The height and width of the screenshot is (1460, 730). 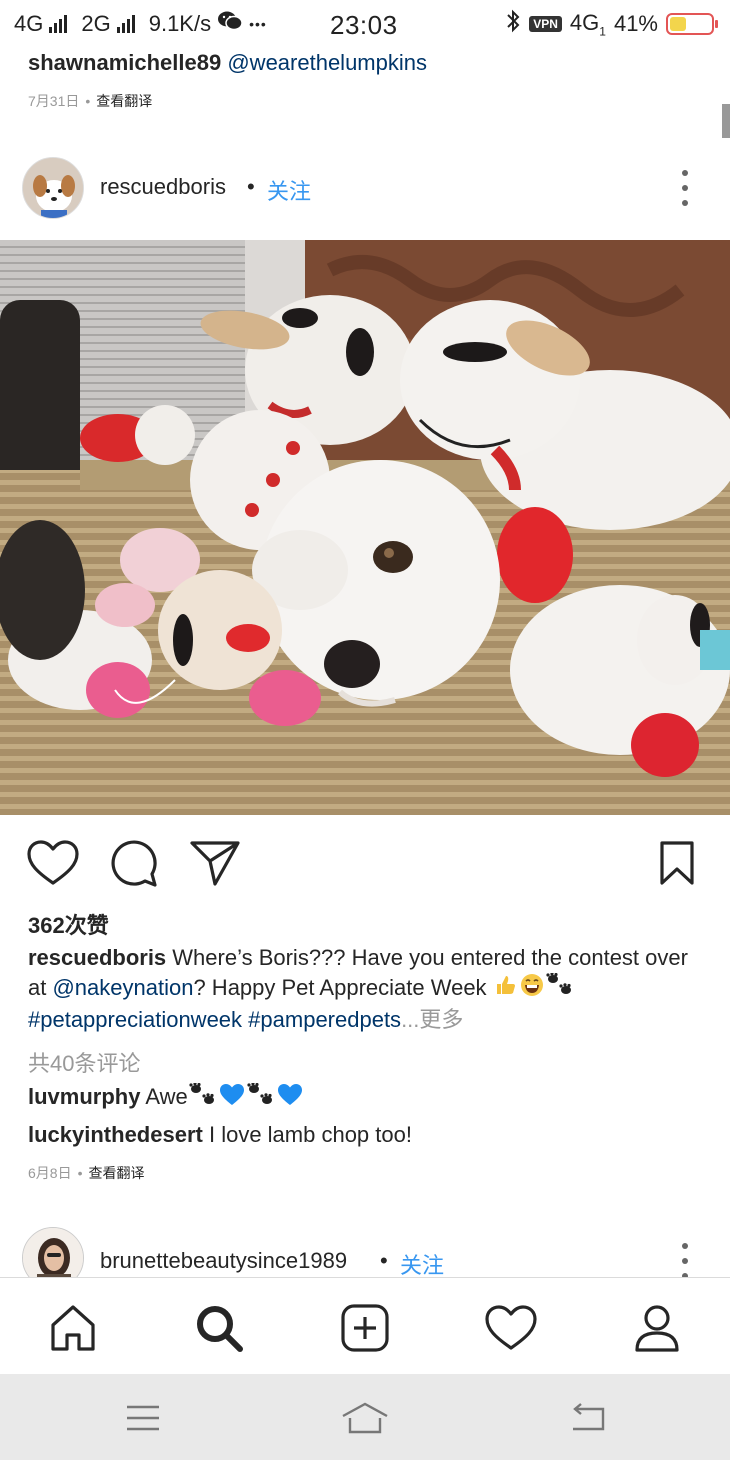 I want to click on home-button-icon, so click(x=365, y=1418).